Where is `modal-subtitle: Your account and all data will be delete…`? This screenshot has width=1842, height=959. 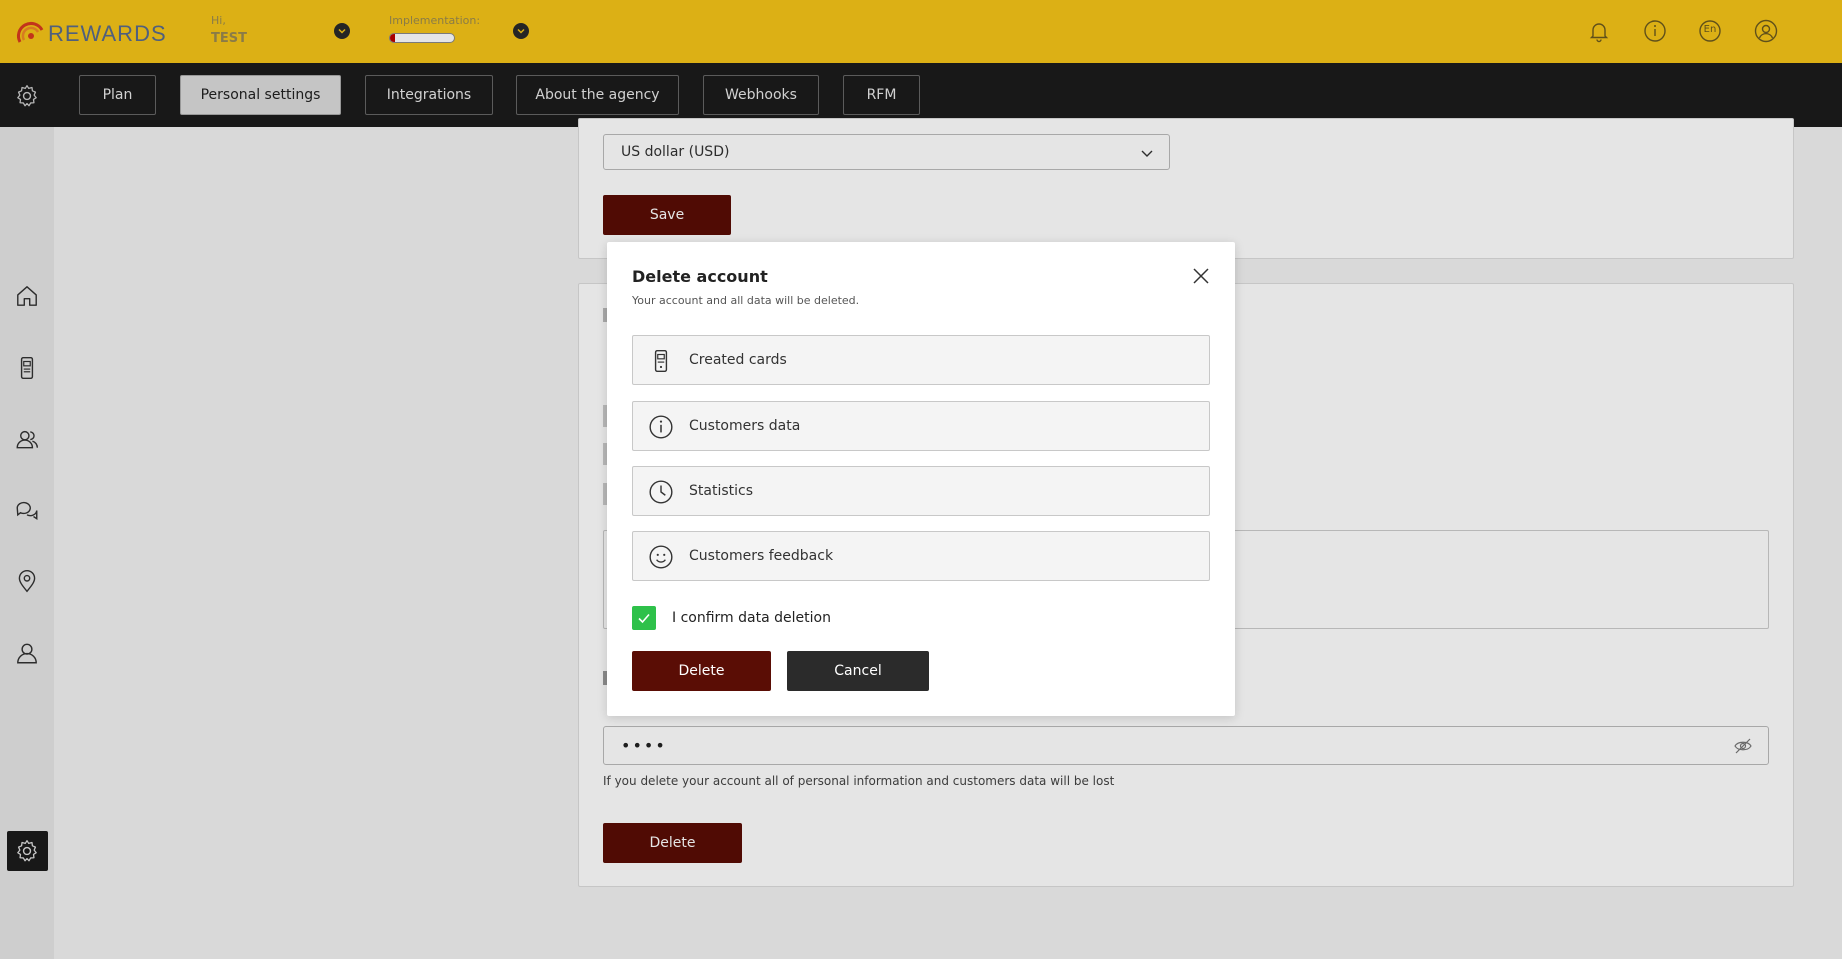 modal-subtitle: Your account and all data will be delete… is located at coordinates (746, 300).